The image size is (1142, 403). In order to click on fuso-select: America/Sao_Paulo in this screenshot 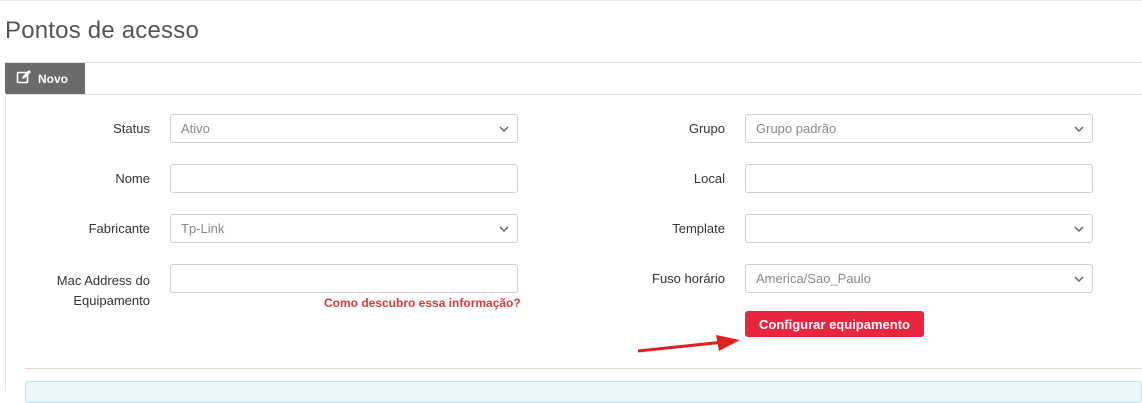, I will do `click(919, 278)`.